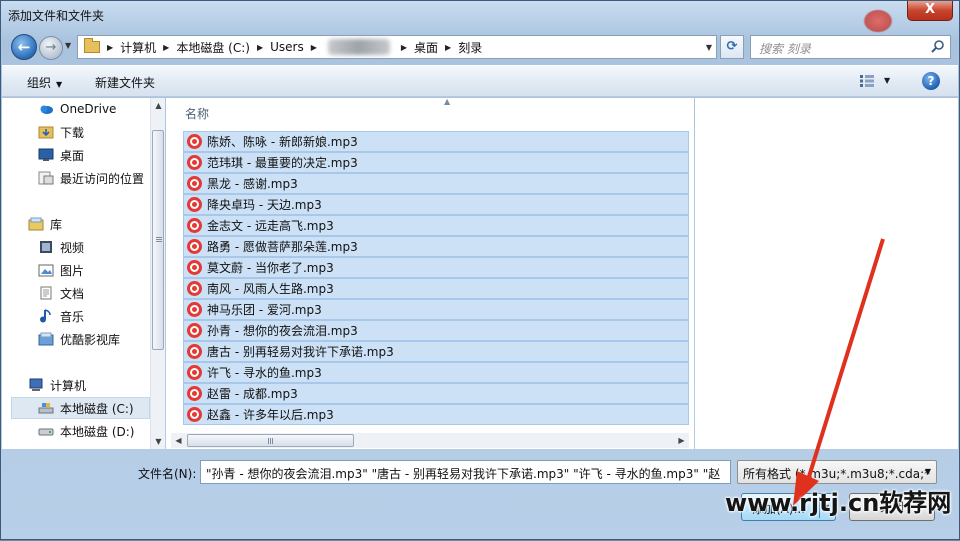 The width and height of the screenshot is (960, 541). I want to click on title-bar: 添加文件和文件夹 X, so click(480, 17).